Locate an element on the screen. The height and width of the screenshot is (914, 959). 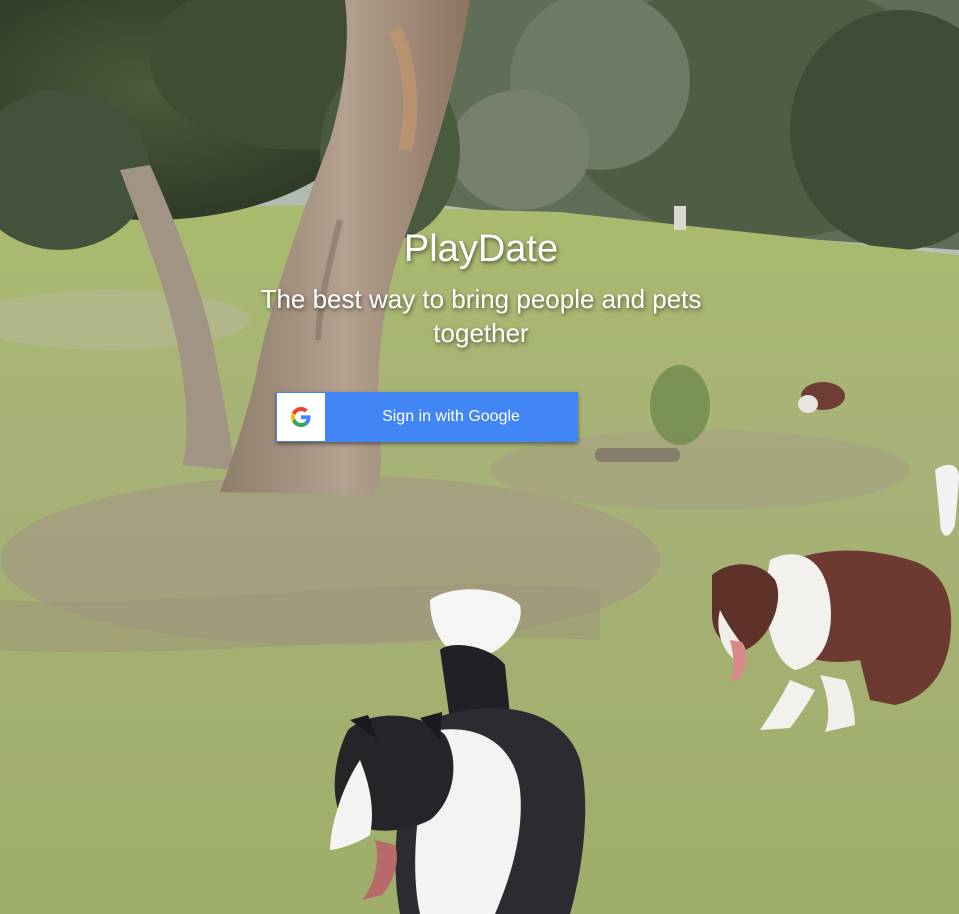
google-g-icon is located at coordinates (301, 417).